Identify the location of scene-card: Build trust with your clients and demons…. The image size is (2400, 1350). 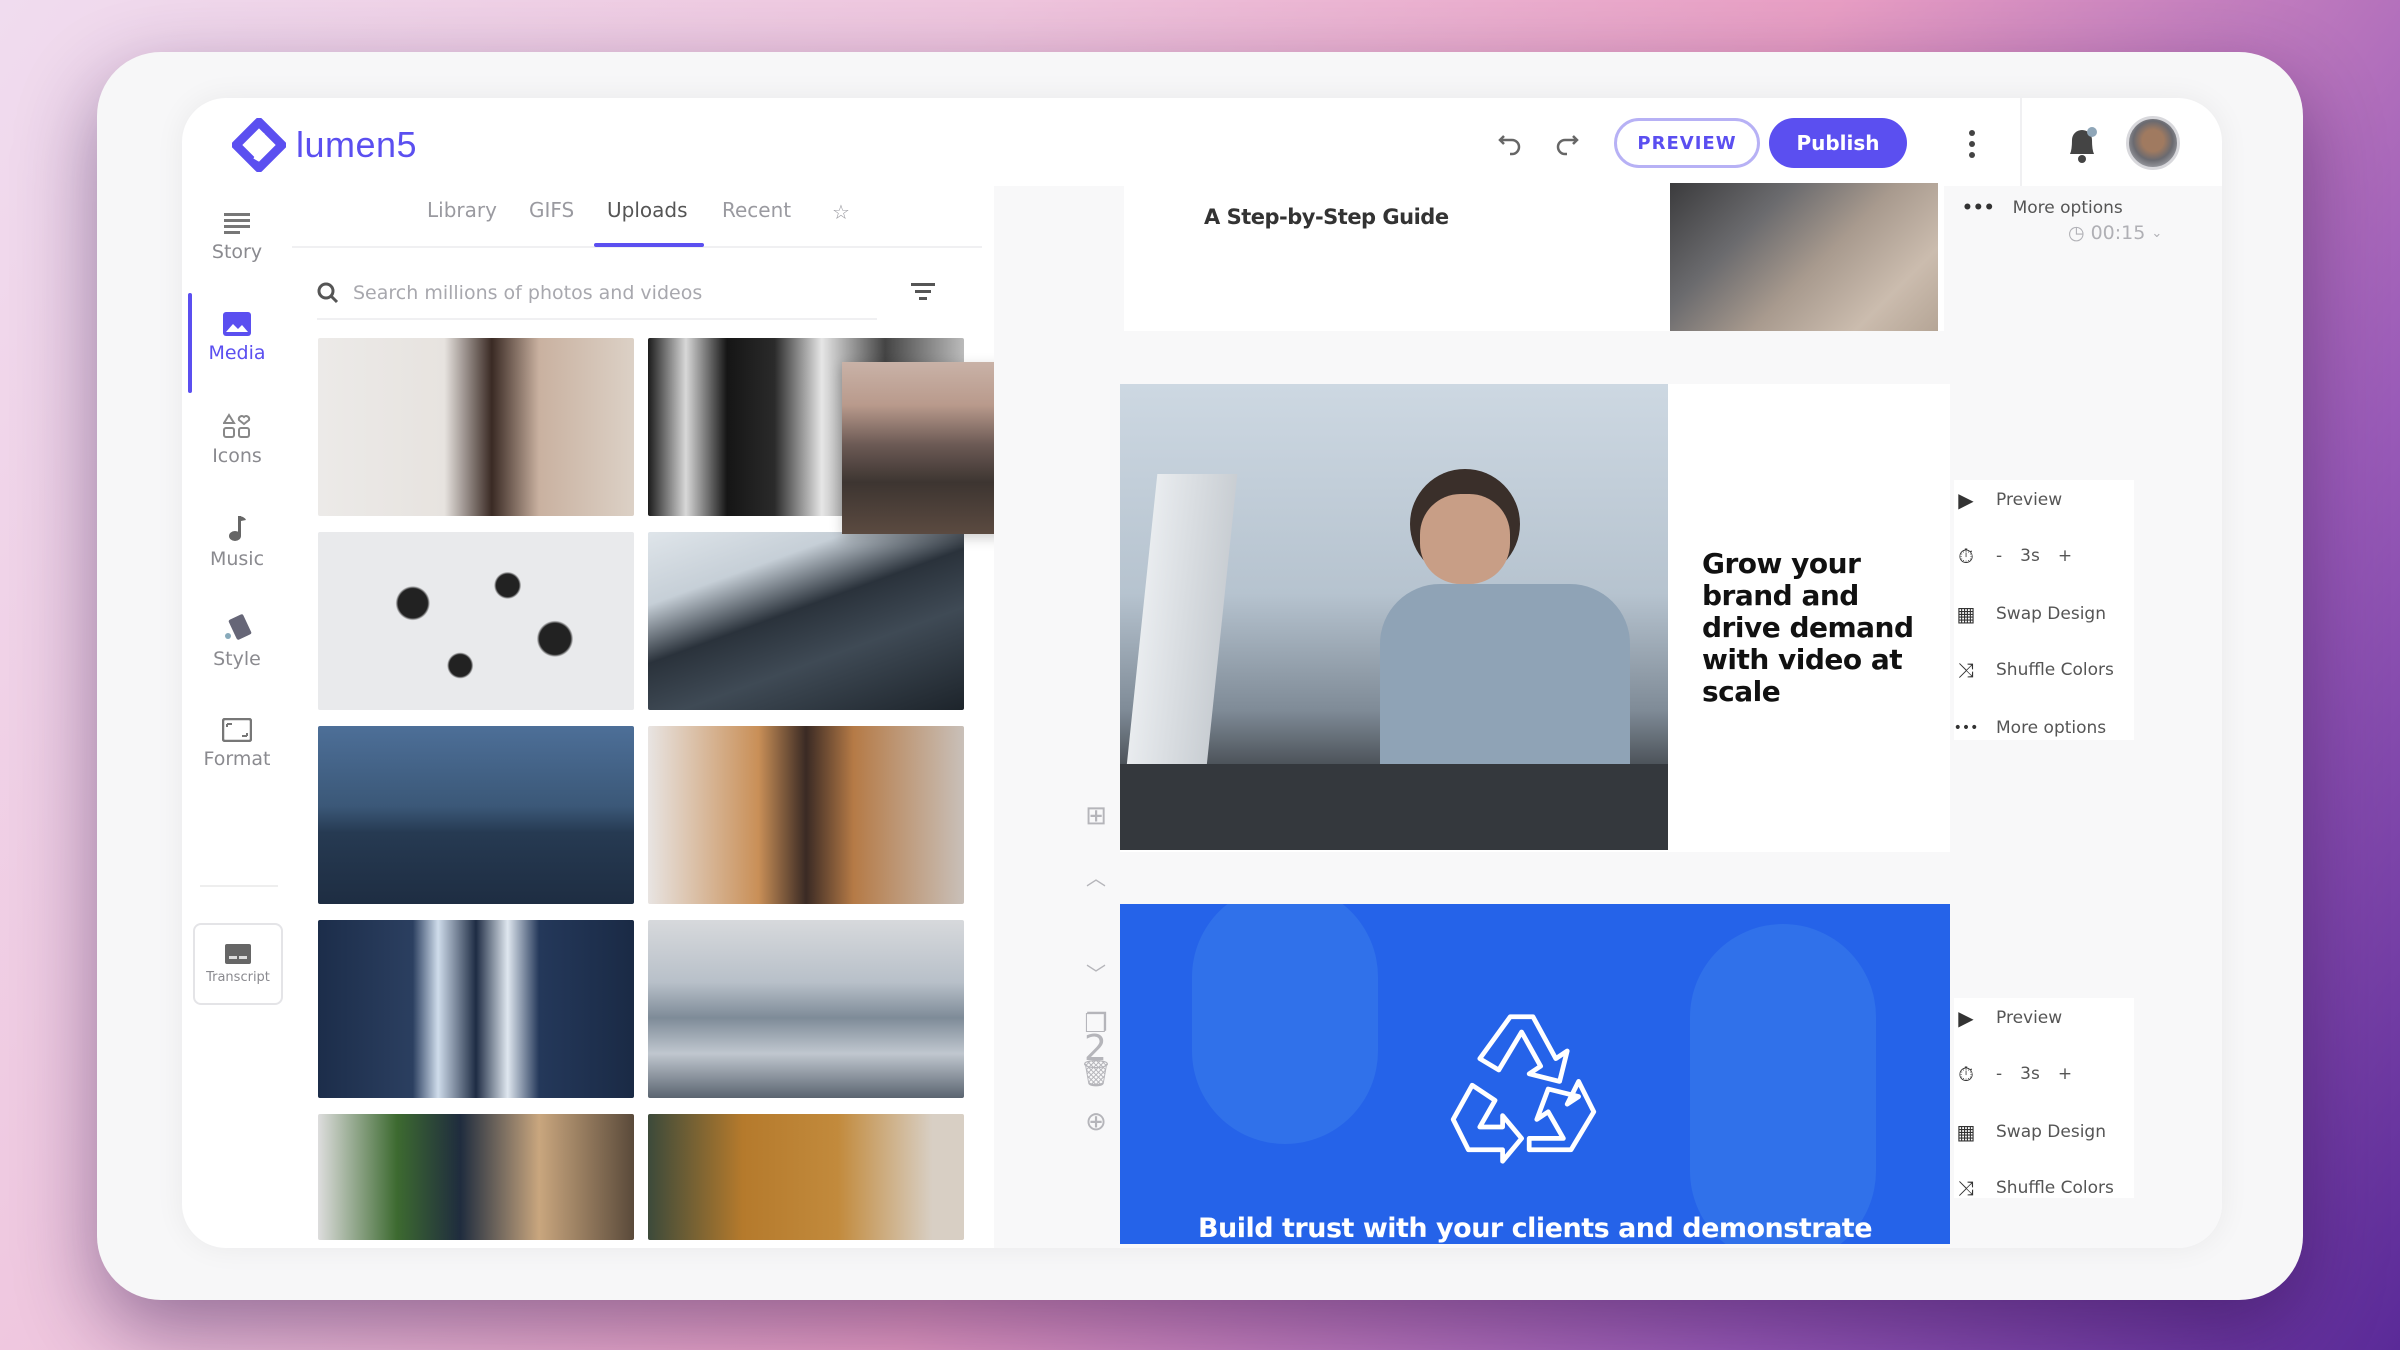
(1535, 1074).